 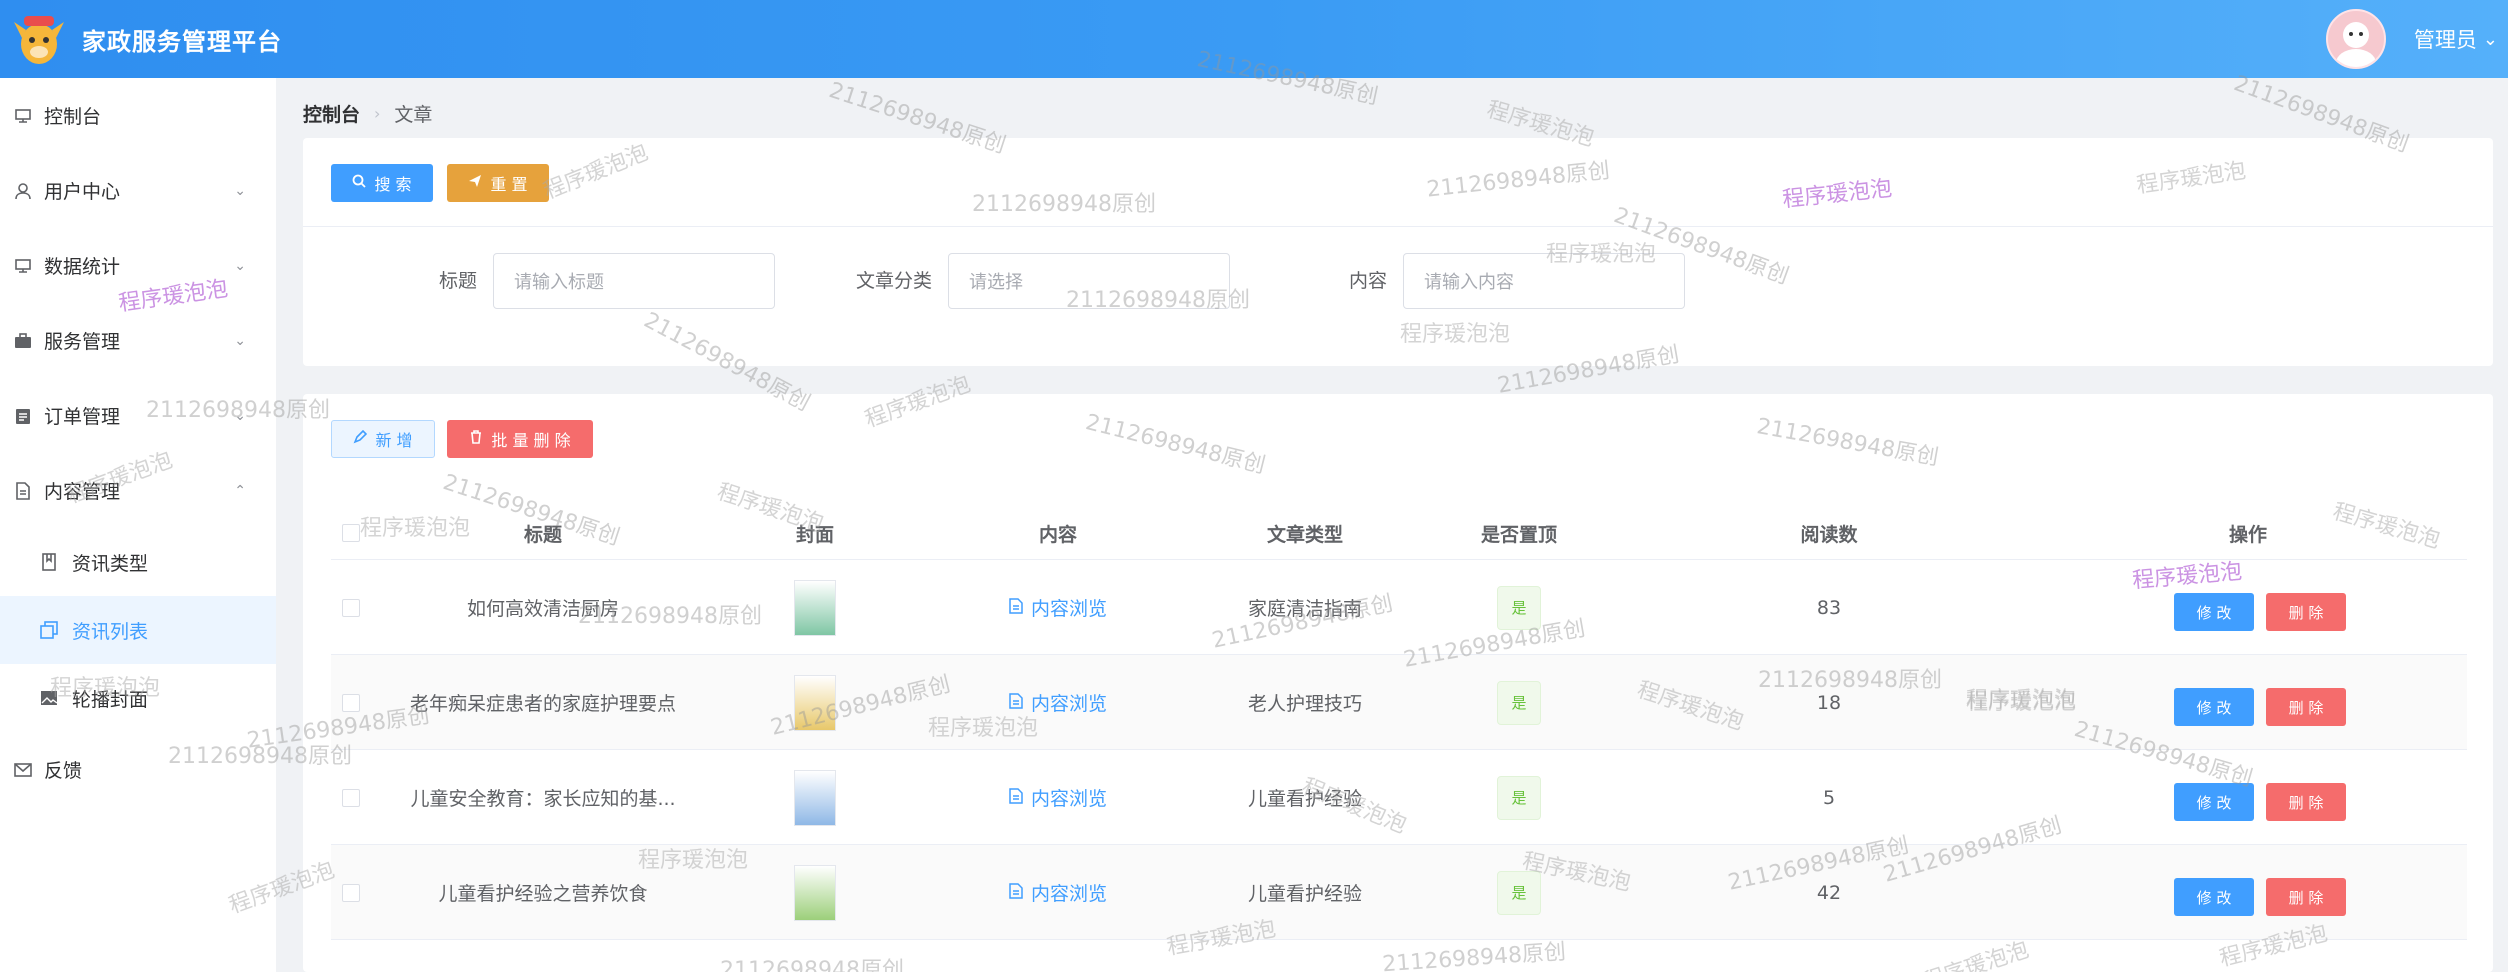 What do you see at coordinates (138, 265) in the screenshot?
I see `sidebar-item-statistics: 数据统计 ⌄` at bounding box center [138, 265].